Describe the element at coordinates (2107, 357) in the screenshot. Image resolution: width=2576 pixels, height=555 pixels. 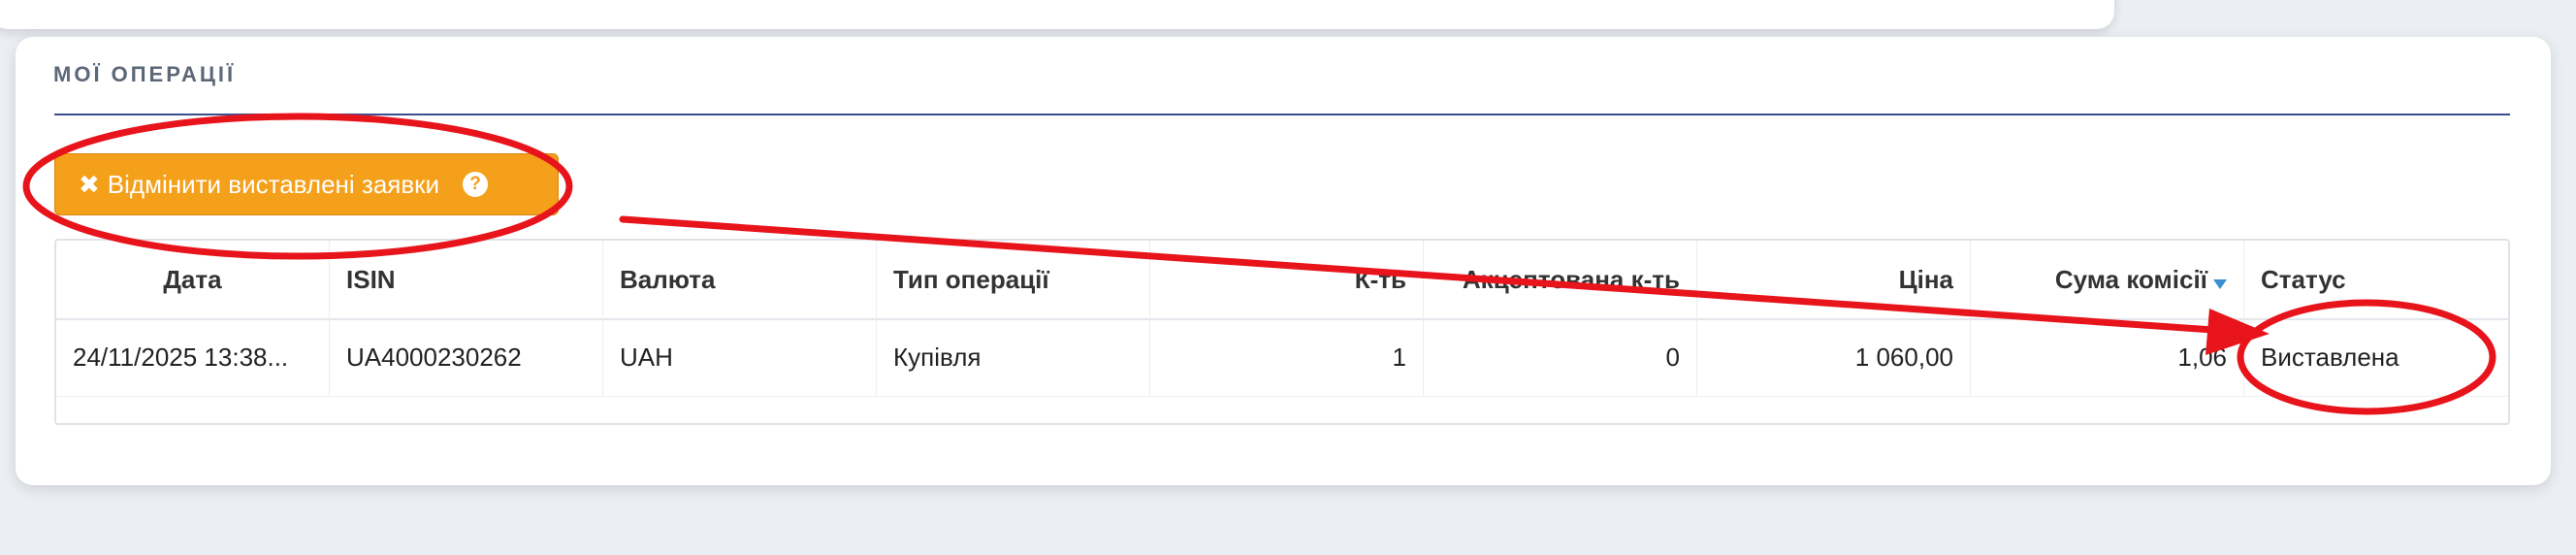
I see `cell-commission: 1,06` at that location.